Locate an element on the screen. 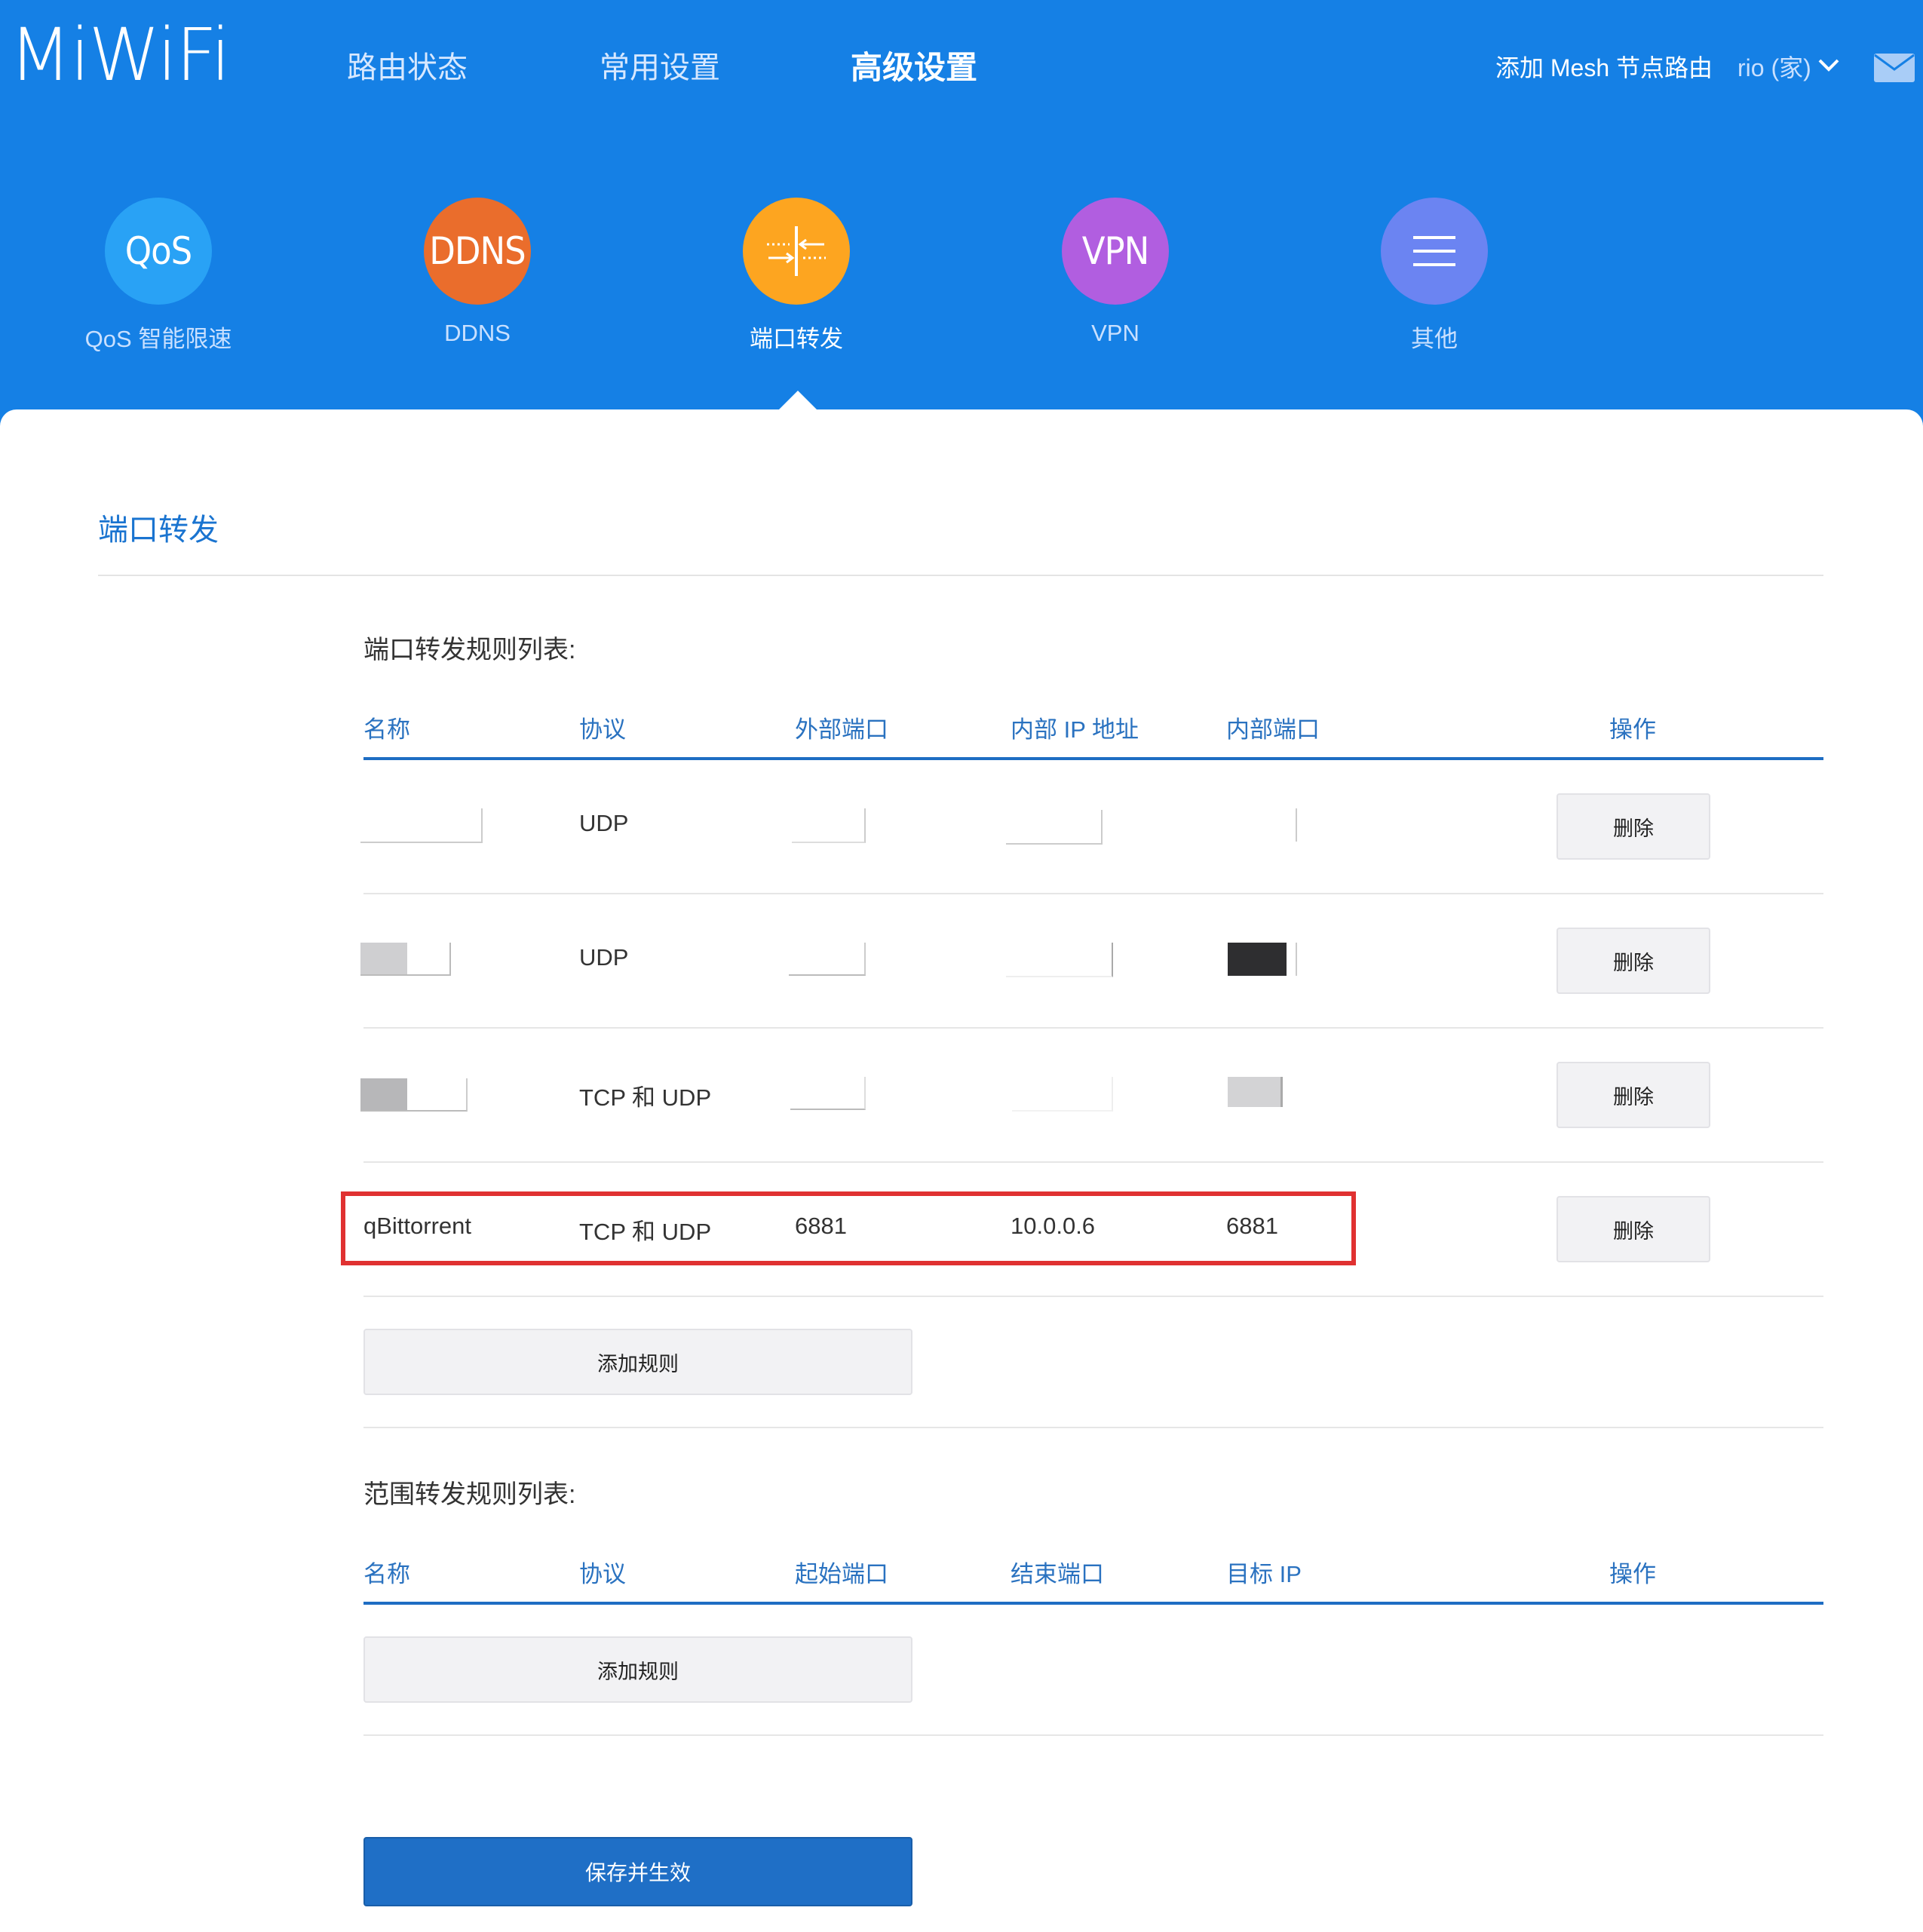 This screenshot has width=1923, height=1932. iconnav-vpn-label: VPN is located at coordinates (1115, 333).